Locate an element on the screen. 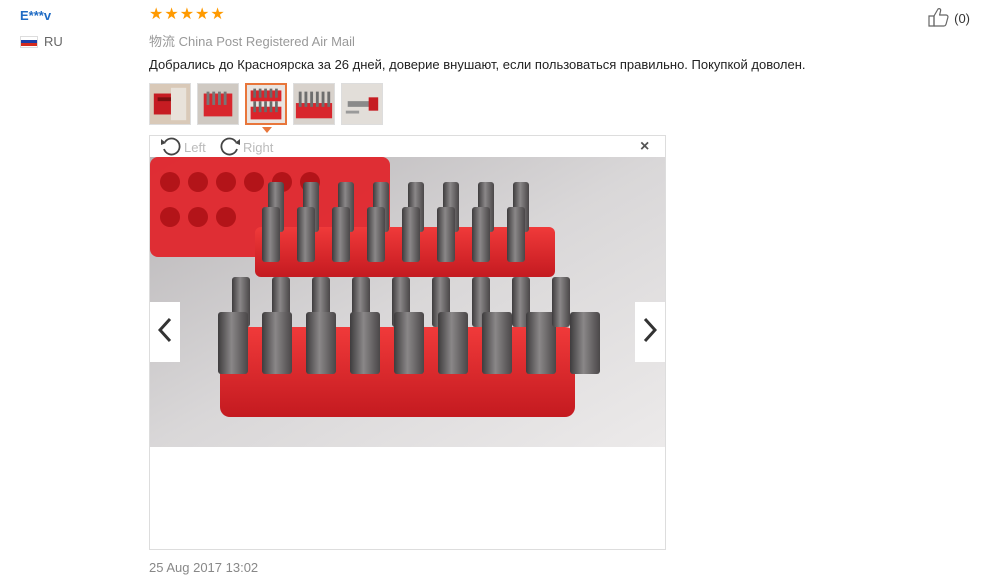  shipping-method: China Post Registered Air Mail is located at coordinates (266, 41).